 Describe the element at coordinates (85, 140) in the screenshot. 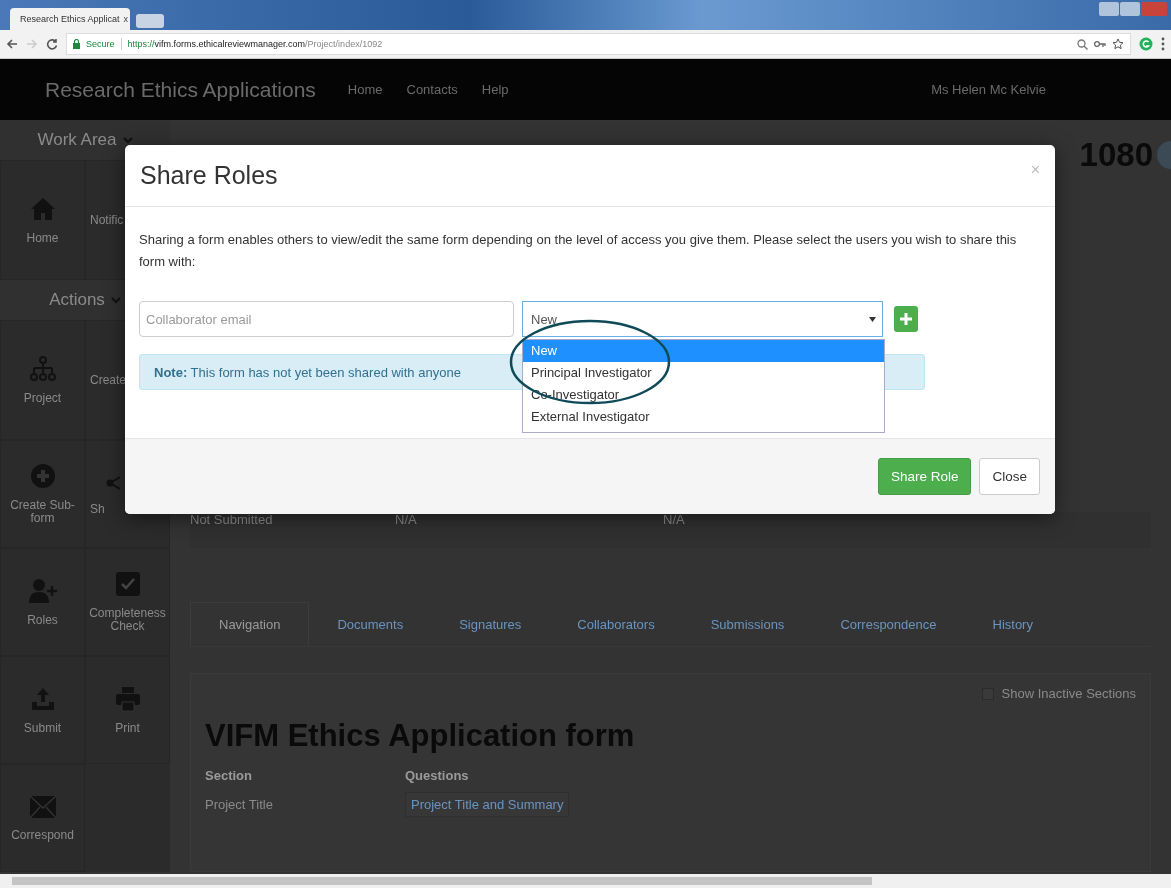

I see `sidebar-section-header: Work Area` at that location.